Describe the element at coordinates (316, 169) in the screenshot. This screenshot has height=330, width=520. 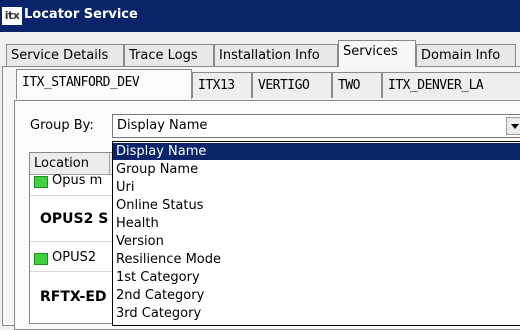
I see `option-group-name: Group Name` at that location.